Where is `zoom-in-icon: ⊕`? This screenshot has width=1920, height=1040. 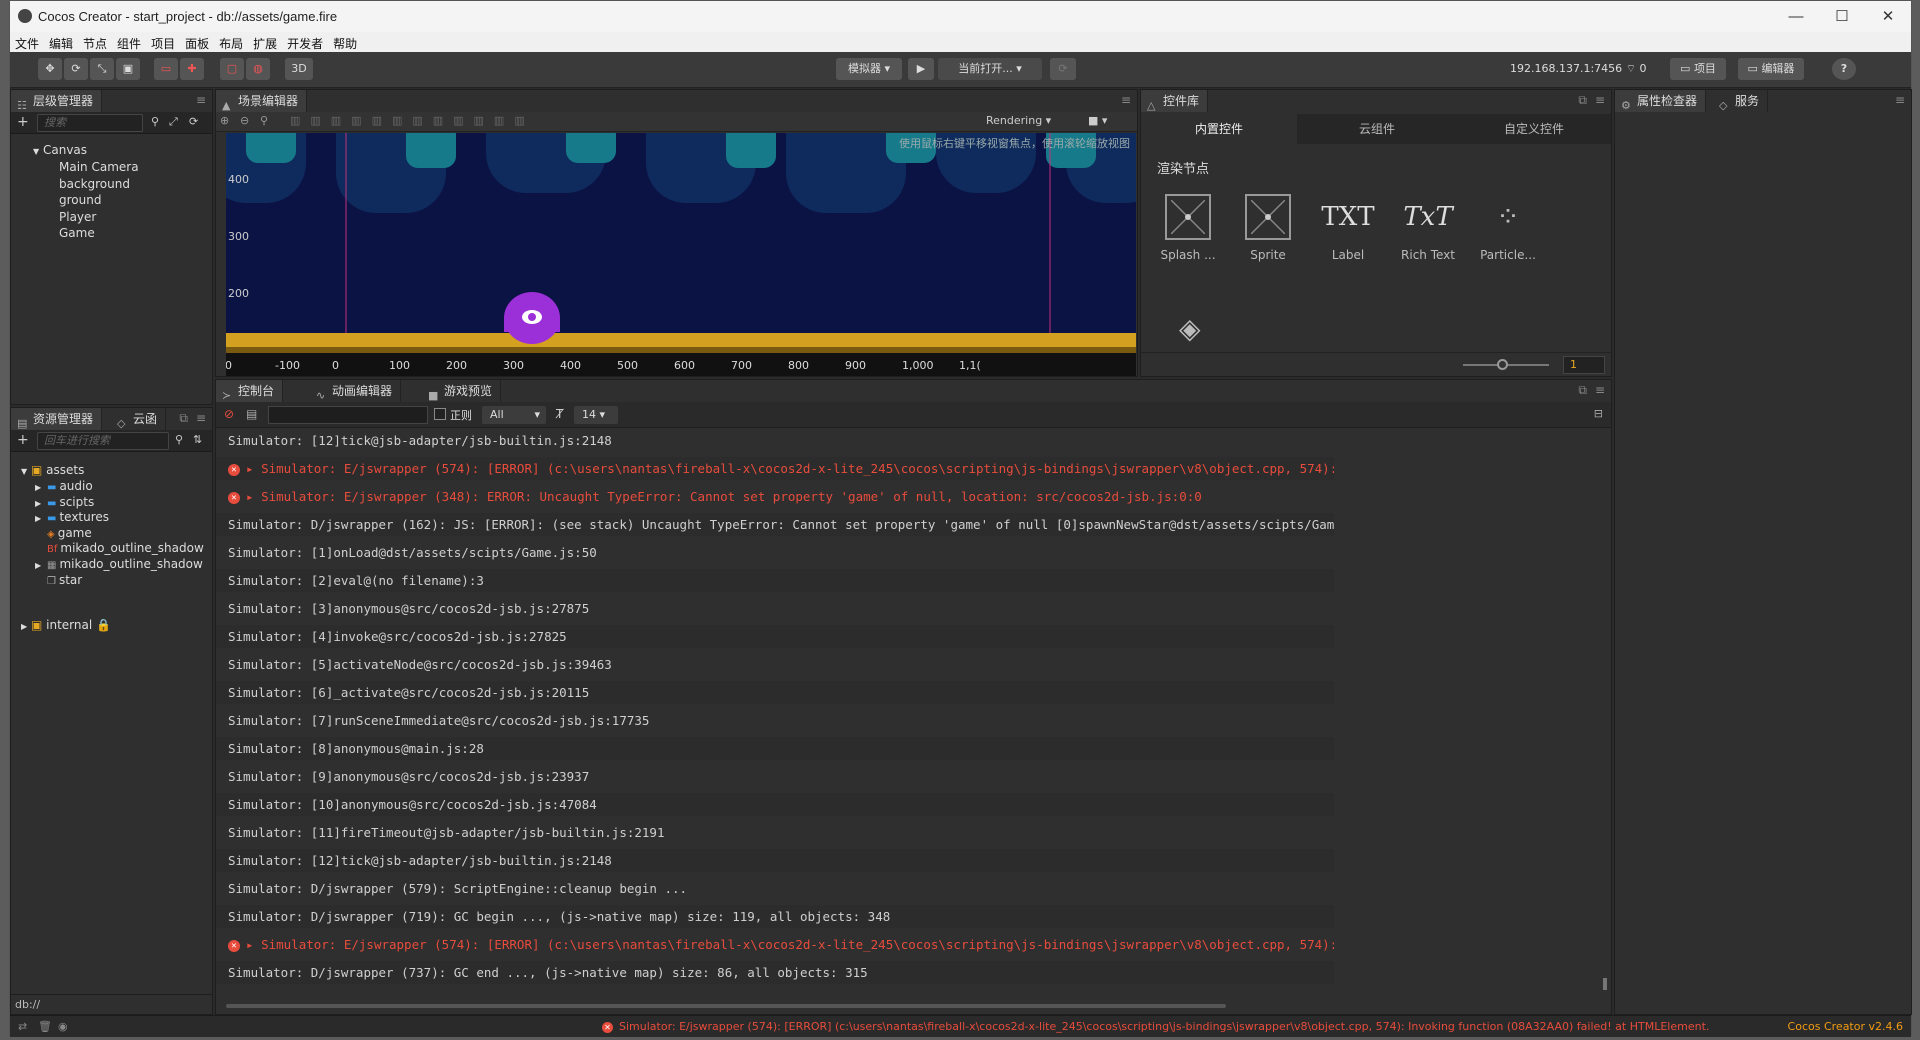
zoom-in-icon: ⊕ is located at coordinates (224, 120).